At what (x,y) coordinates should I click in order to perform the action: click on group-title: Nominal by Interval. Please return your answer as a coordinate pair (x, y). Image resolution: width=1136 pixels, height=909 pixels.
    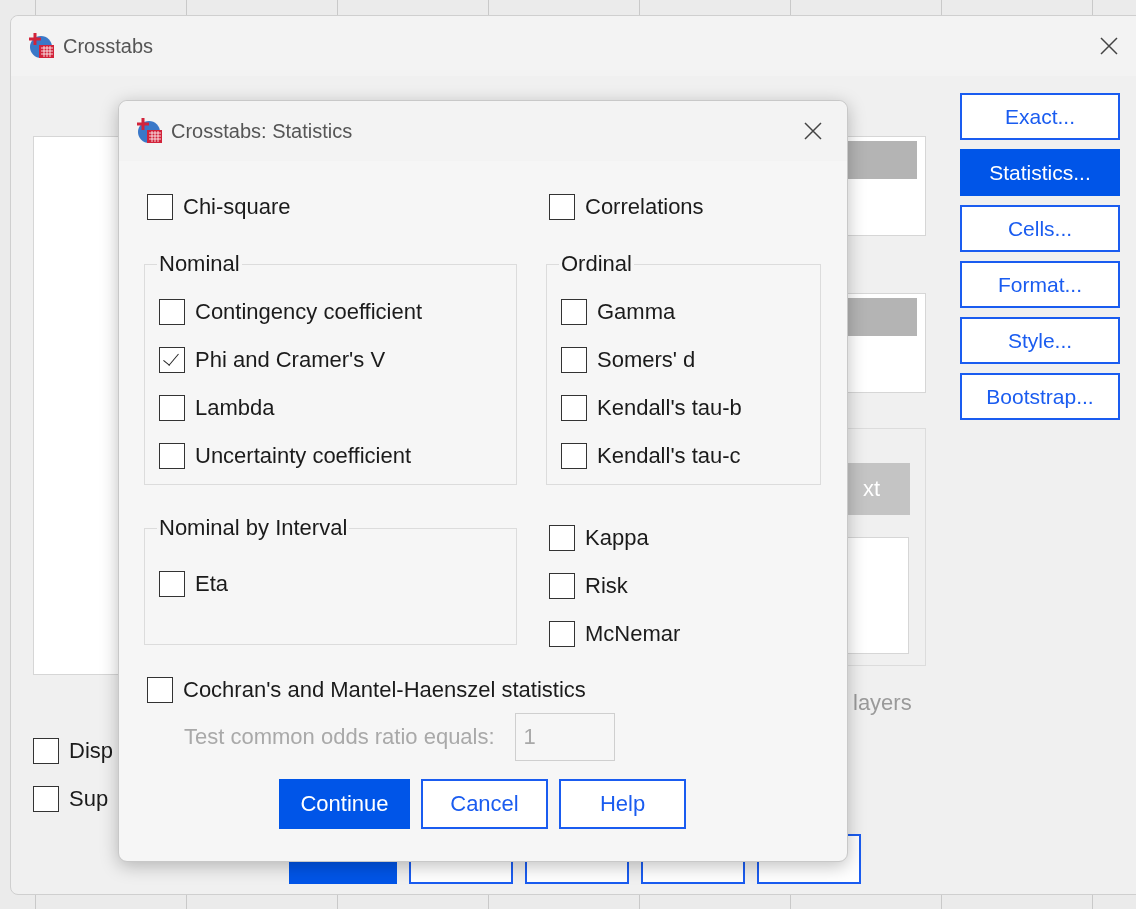
    Looking at the image, I should click on (253, 528).